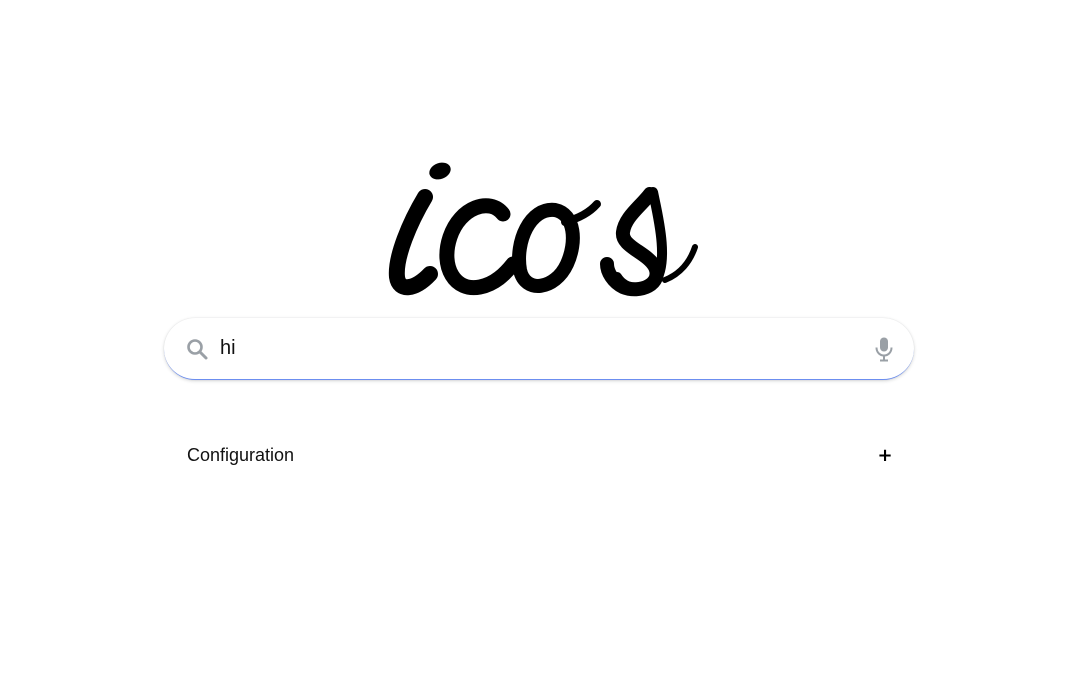 The height and width of the screenshot is (690, 1090). Describe the element at coordinates (539, 456) in the screenshot. I see `configuration-section: Configuration +` at that location.